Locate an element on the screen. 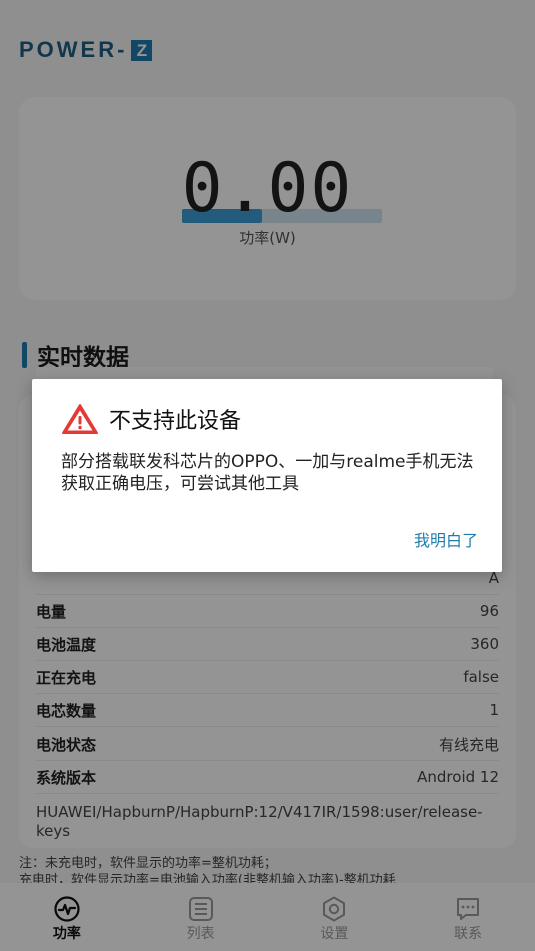  dialog-title: 不支持此设备 is located at coordinates (151, 419).